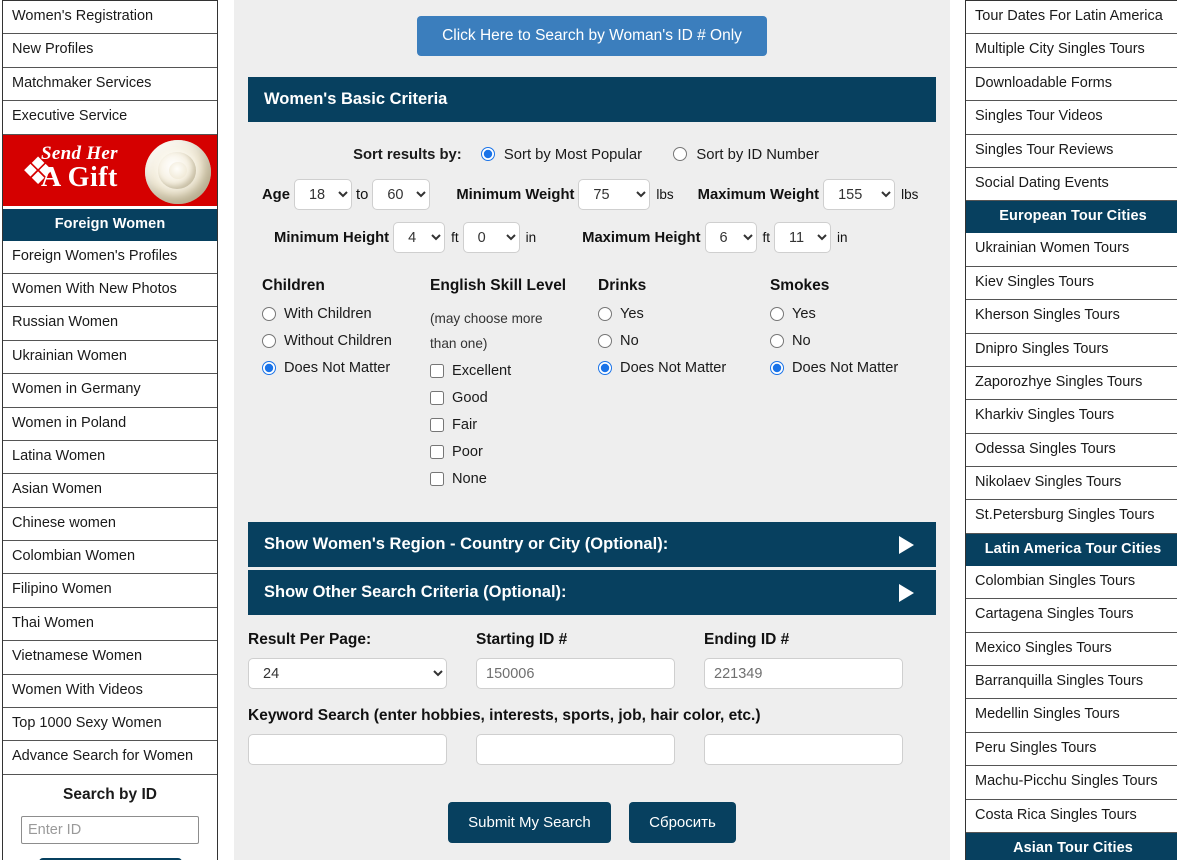  I want to click on sidebar-item-executive-service: Executive Service, so click(110, 118).